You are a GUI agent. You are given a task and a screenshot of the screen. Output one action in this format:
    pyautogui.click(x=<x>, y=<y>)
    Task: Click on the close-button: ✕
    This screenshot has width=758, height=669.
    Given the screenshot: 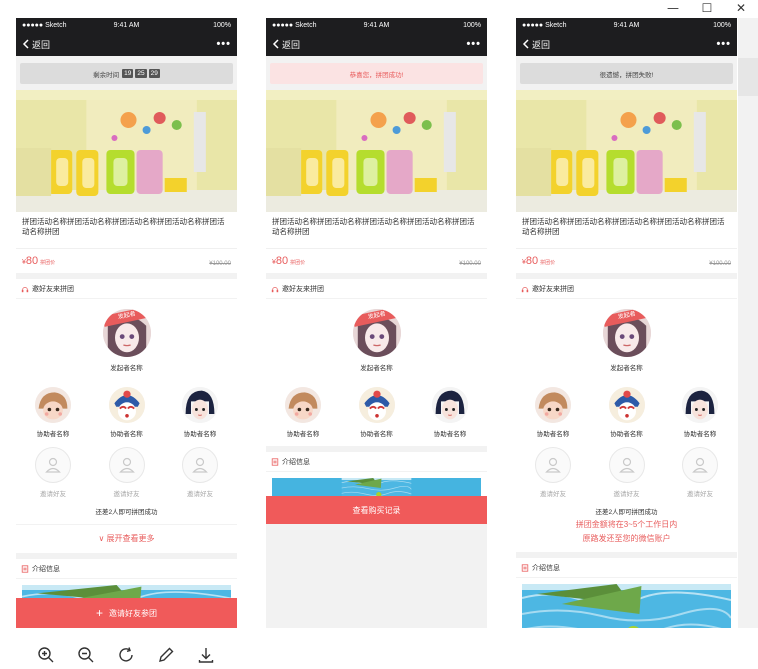 What is the action you would take?
    pyautogui.click(x=741, y=8)
    